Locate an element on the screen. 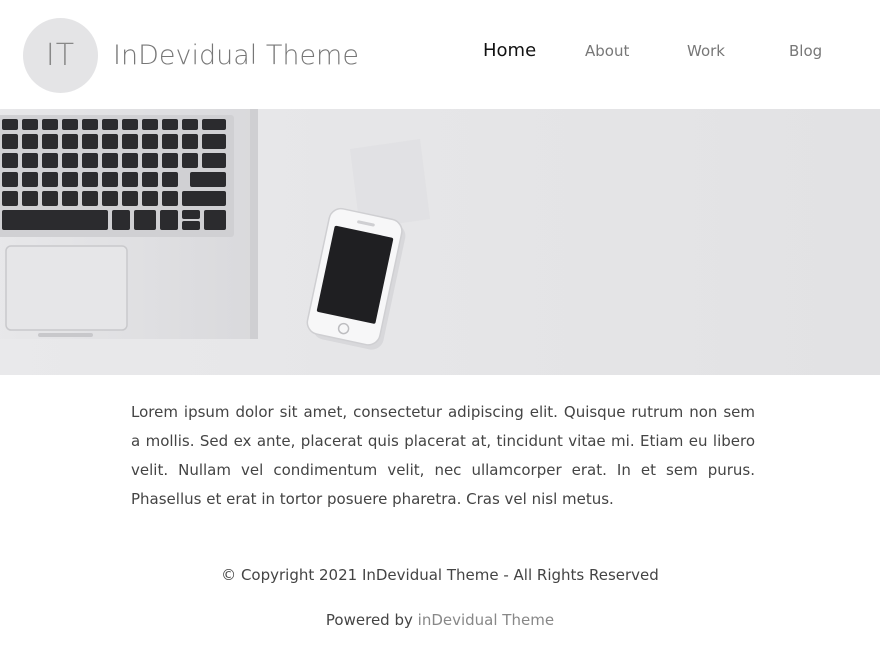 The width and height of the screenshot is (880, 660). main-nav: Home About Work Blog is located at coordinates (440, 56).